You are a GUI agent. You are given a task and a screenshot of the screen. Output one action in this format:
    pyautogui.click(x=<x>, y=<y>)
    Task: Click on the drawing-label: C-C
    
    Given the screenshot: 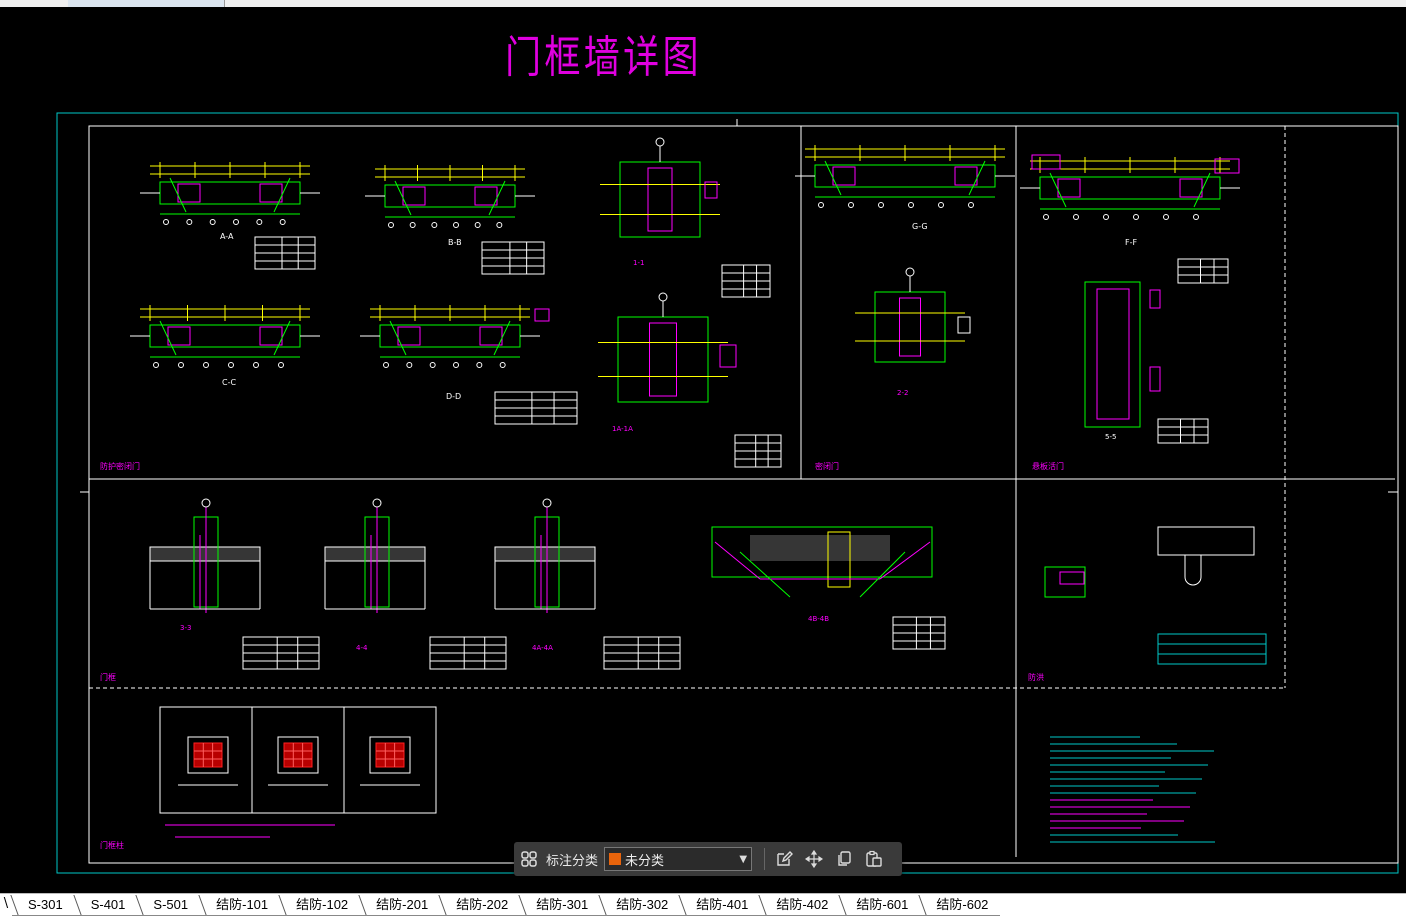 What is the action you would take?
    pyautogui.click(x=229, y=382)
    